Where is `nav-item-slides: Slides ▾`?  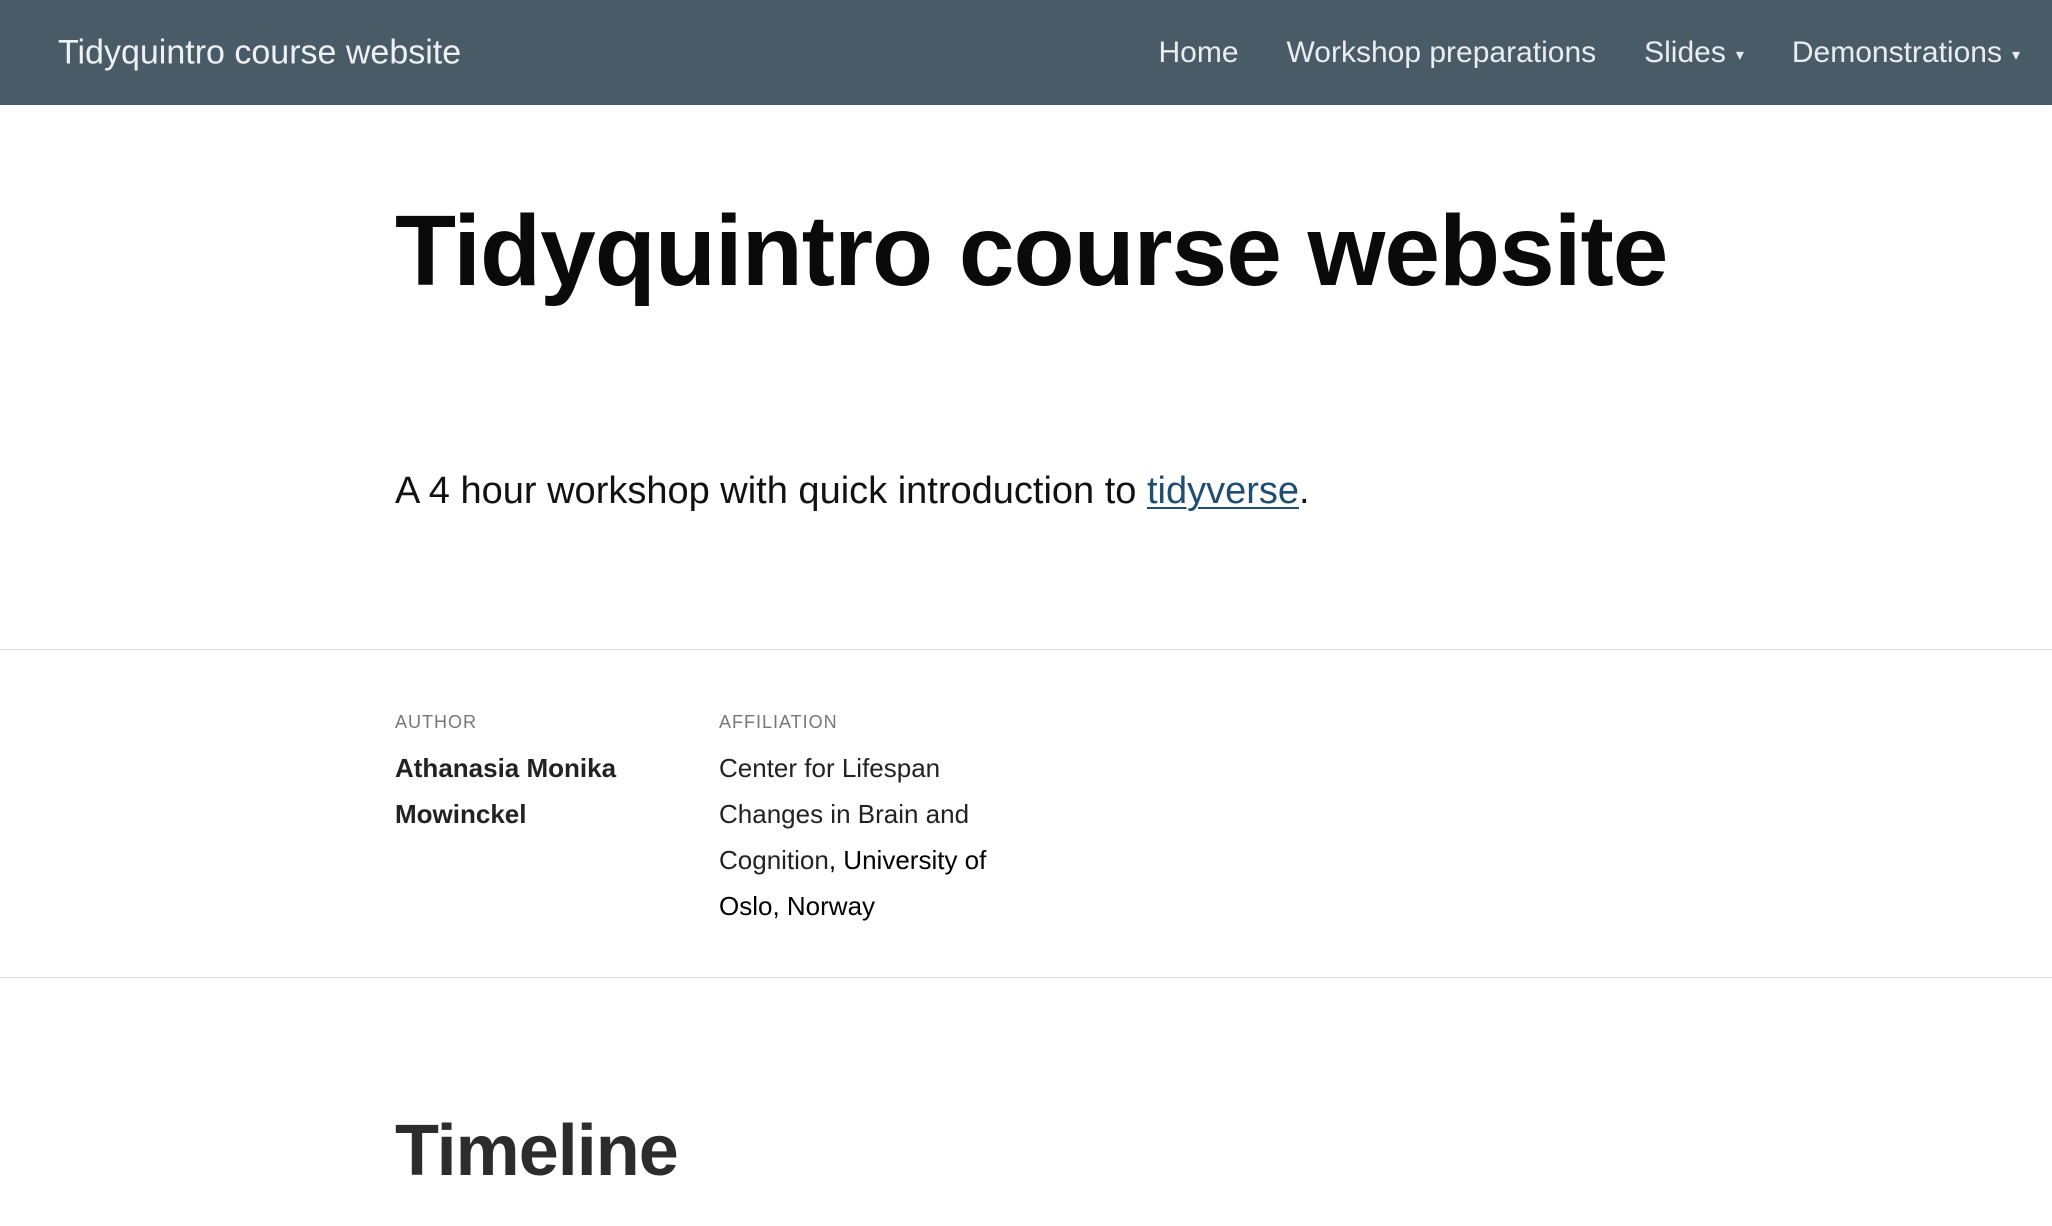
nav-item-slides: Slides ▾ is located at coordinates (1694, 53).